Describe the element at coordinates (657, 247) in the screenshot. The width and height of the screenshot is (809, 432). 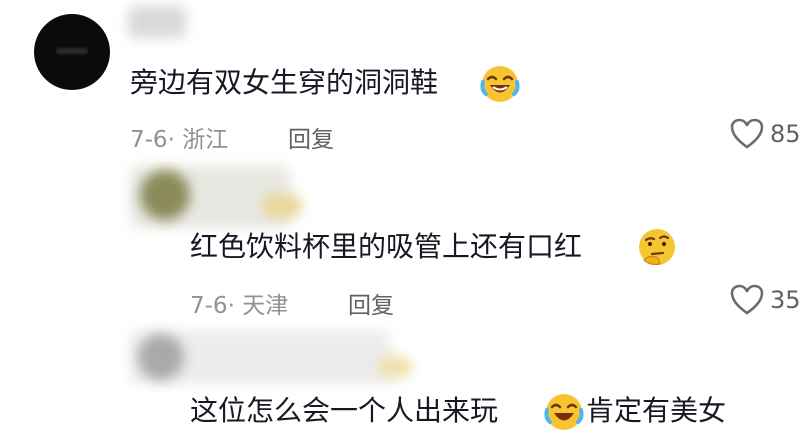
I see `thinking-emoji-icon` at that location.